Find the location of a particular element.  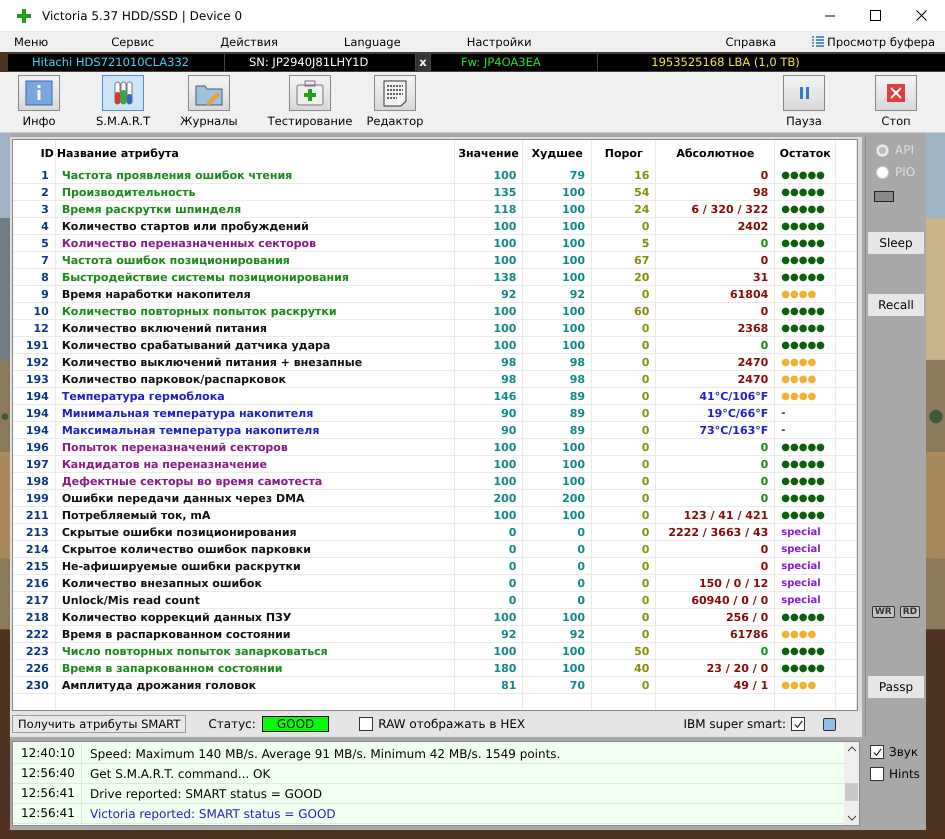

attribute-name: Время раскрутки шпинделя is located at coordinates (254, 209).